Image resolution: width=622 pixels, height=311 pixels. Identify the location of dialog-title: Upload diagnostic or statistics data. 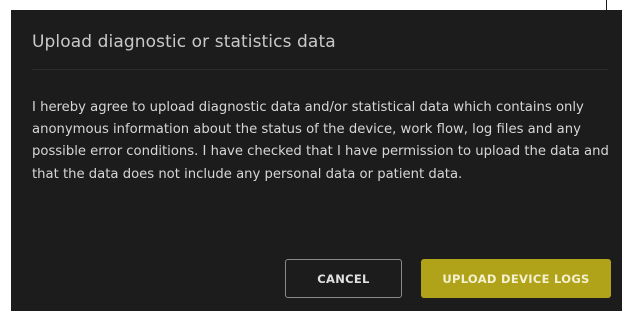
(184, 42).